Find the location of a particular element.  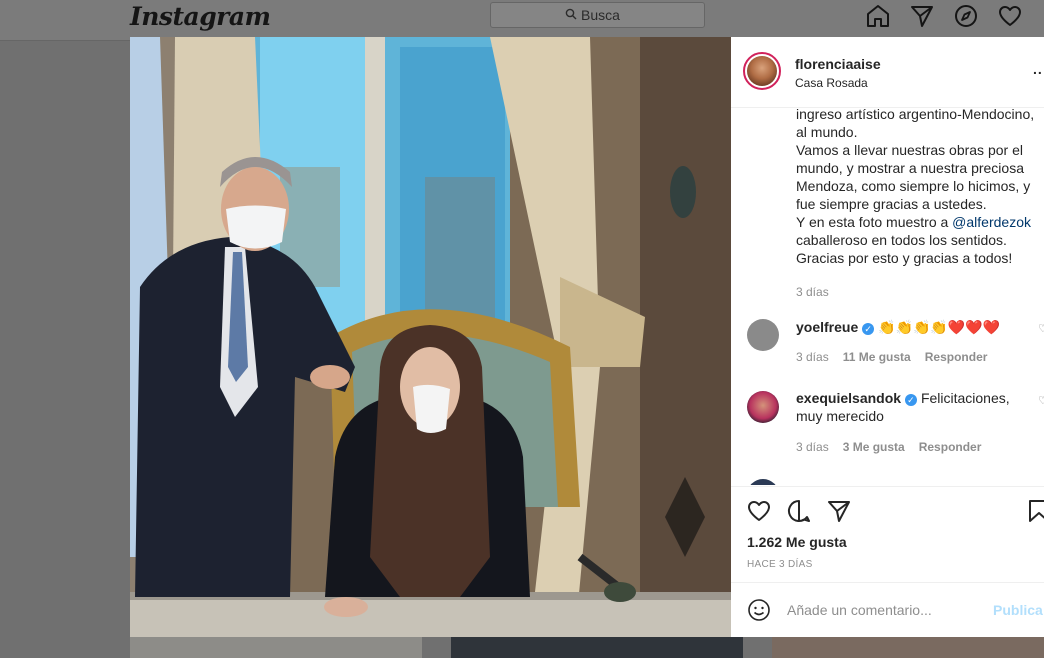

author-username: florenciaaise is located at coordinates (838, 64).